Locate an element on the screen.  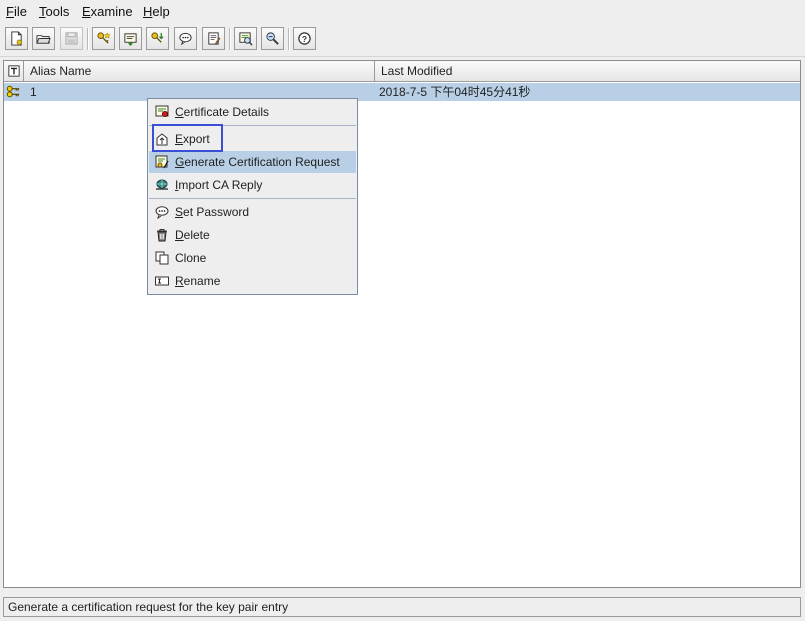
import-trusted-certificate-button is located at coordinates (130, 38).